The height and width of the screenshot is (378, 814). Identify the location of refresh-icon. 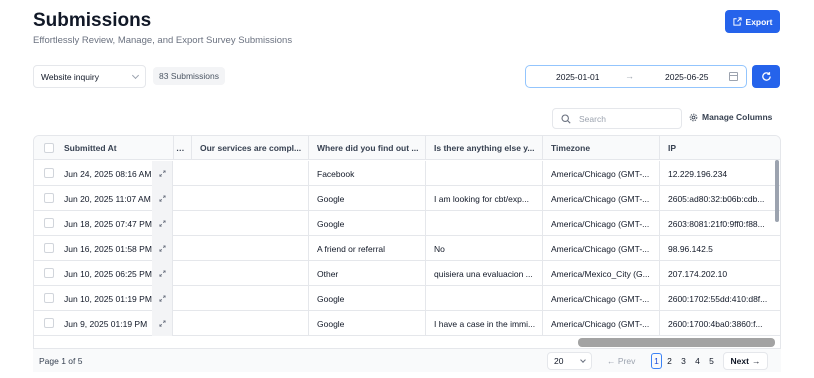
(766, 76).